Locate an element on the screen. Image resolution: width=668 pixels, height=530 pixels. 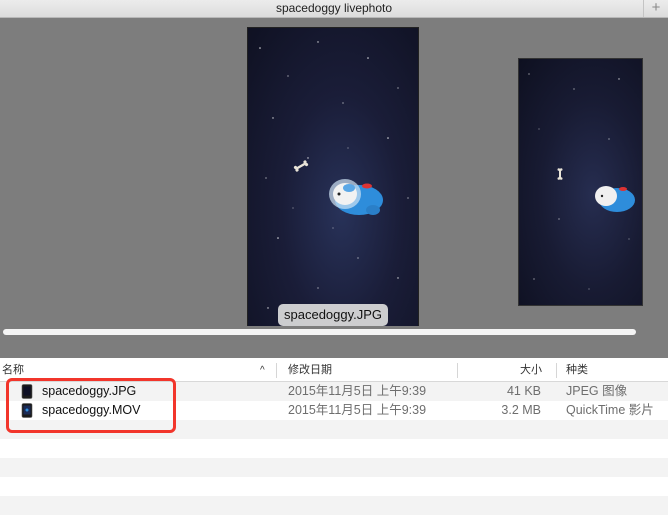
space-dog-illustration is located at coordinates (334, 177).